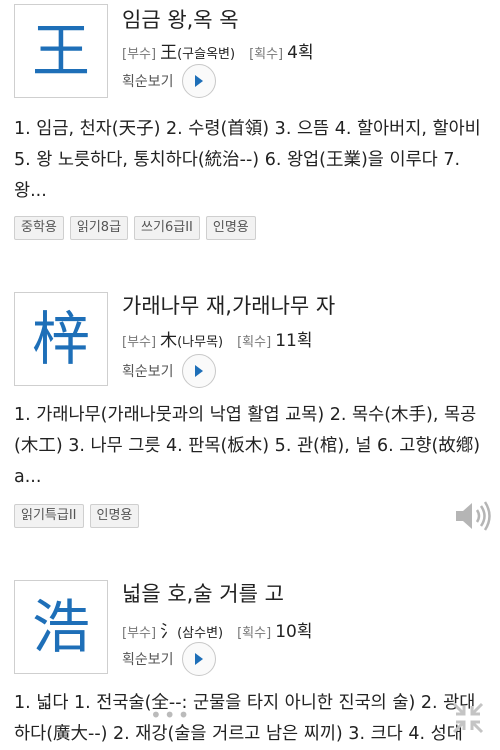 The width and height of the screenshot is (500, 750). I want to click on stroke-count: 10획, so click(294, 632).